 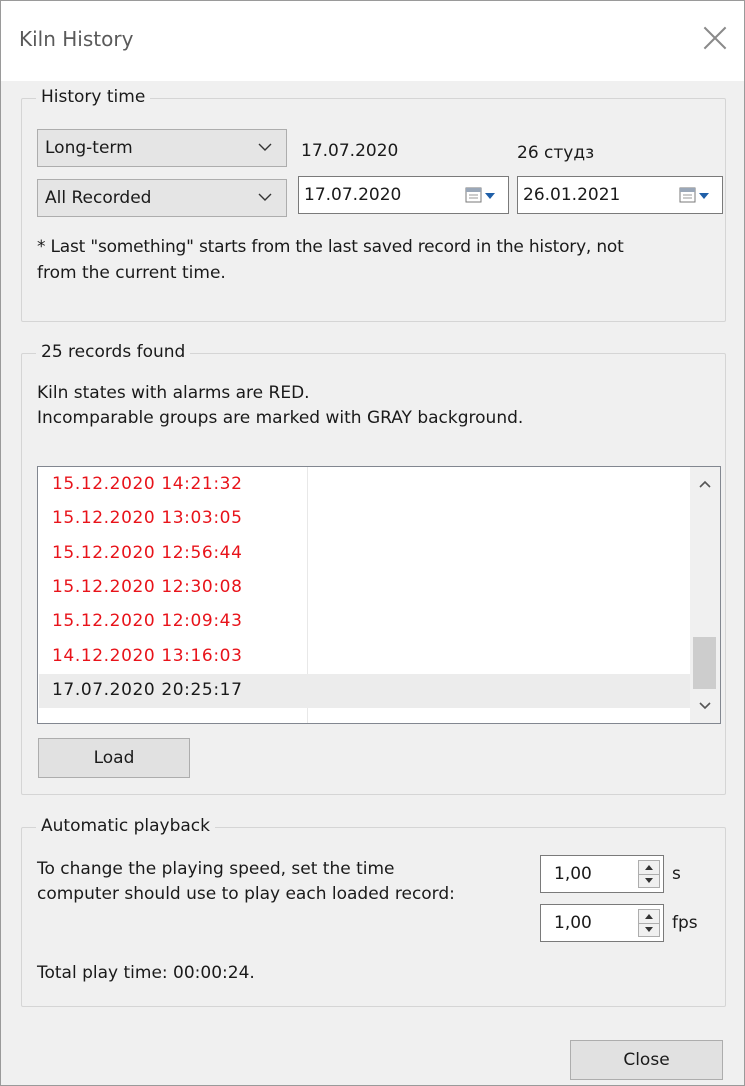 What do you see at coordinates (113, 352) in the screenshot?
I see `records-legend: 25 records found` at bounding box center [113, 352].